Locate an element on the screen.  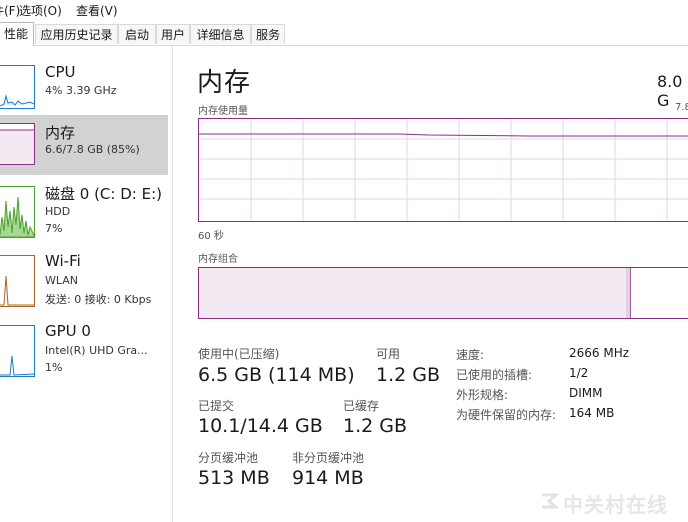
memory-usage-graph-svg is located at coordinates (443, 170).